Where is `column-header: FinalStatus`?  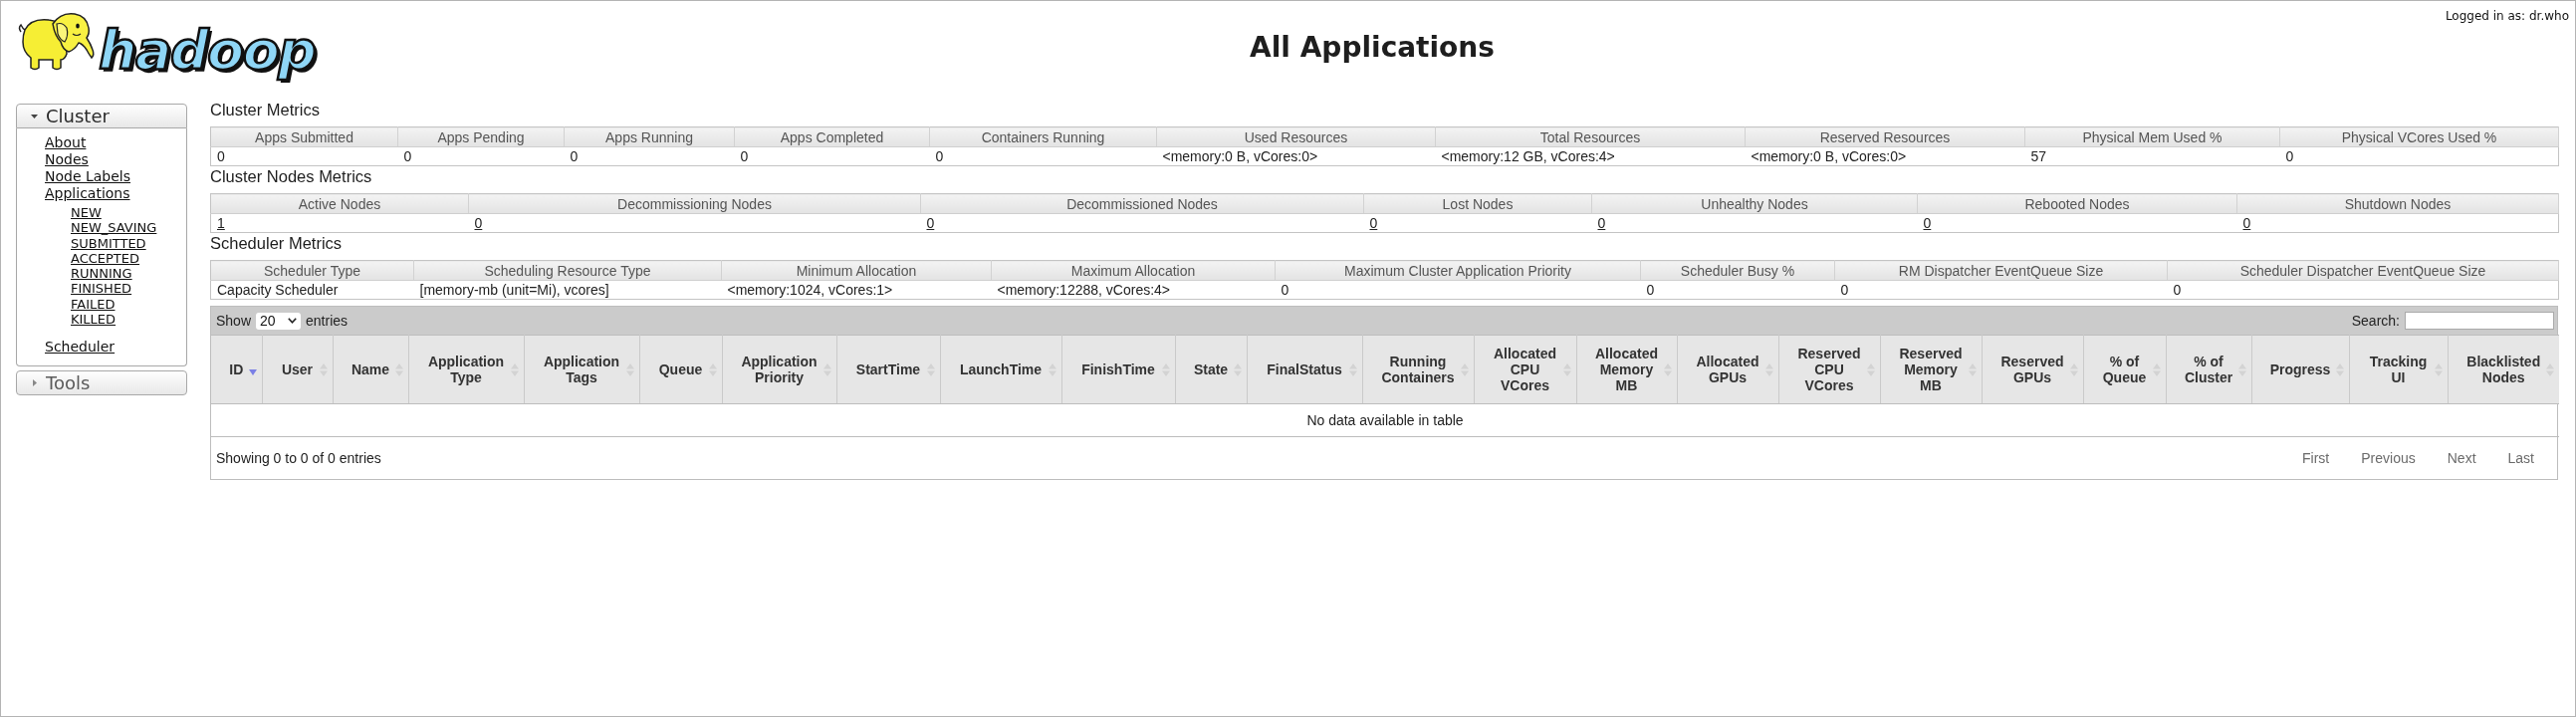 column-header: FinalStatus is located at coordinates (1304, 369).